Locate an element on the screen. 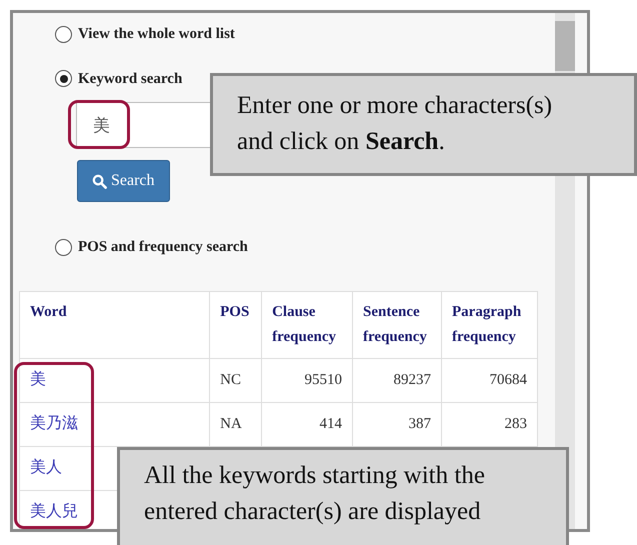  column-header: POS is located at coordinates (236, 325).